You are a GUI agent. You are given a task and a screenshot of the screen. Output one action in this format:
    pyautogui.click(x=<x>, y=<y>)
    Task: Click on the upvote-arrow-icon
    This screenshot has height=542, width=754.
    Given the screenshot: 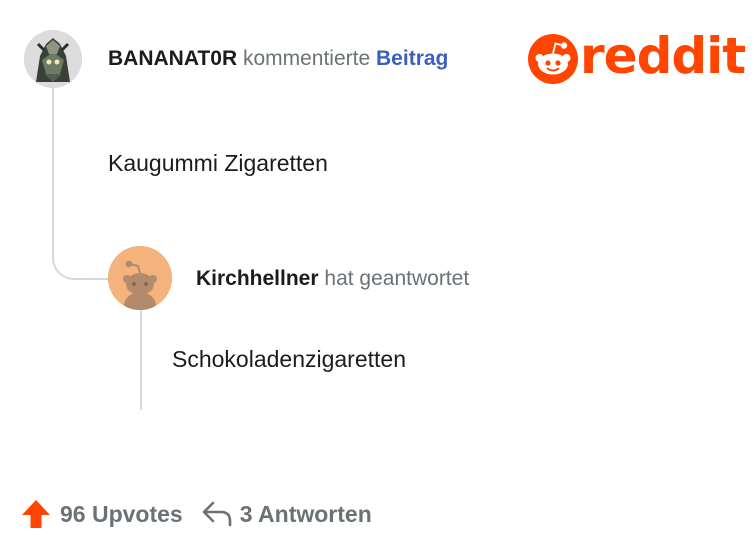 What is the action you would take?
    pyautogui.click(x=36, y=514)
    